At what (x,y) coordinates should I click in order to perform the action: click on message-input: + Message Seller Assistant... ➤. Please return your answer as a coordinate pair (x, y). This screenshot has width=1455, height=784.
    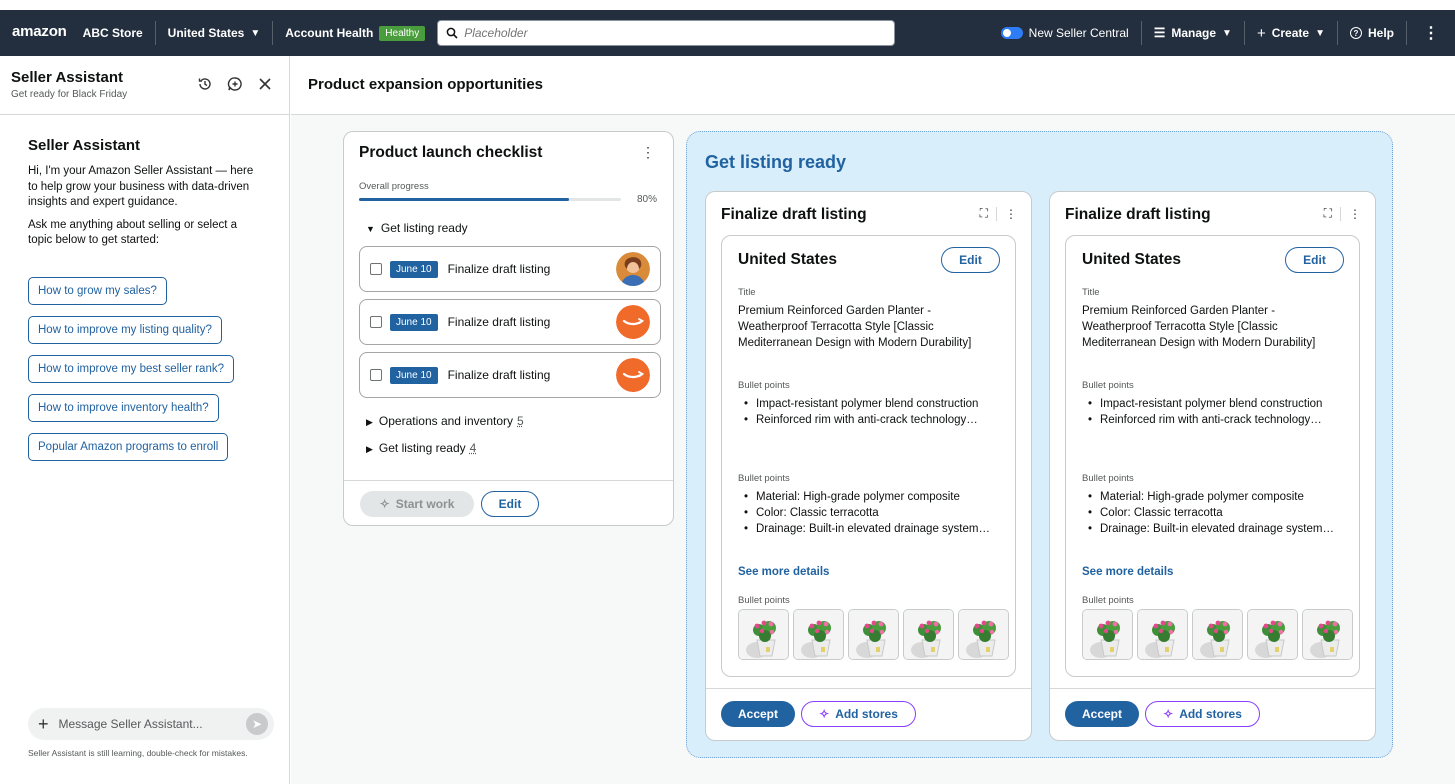
    Looking at the image, I should click on (151, 724).